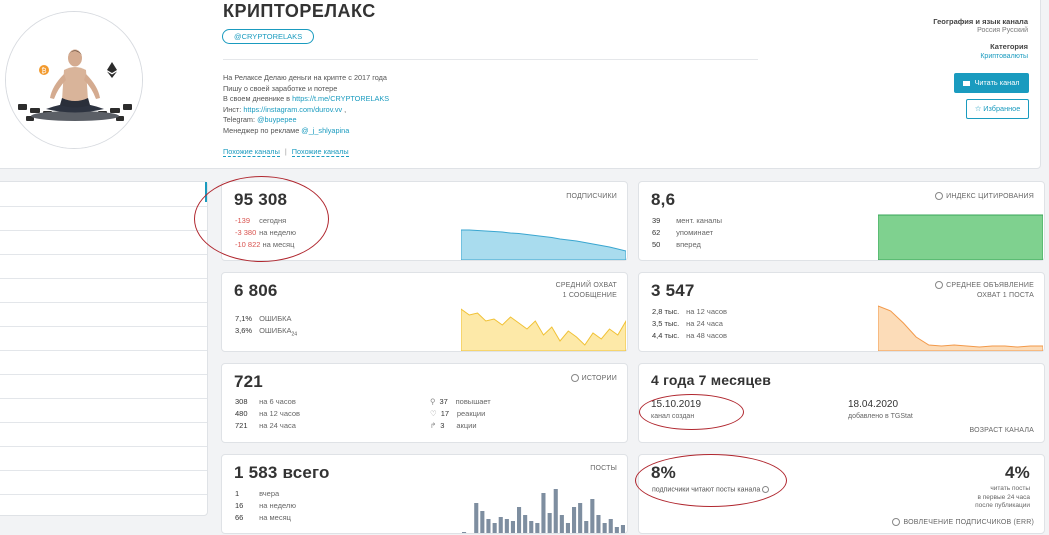 The width and height of the screenshot is (1049, 535). Describe the element at coordinates (276, 119) in the screenshot. I see `telegram-link: @buypepee` at that location.